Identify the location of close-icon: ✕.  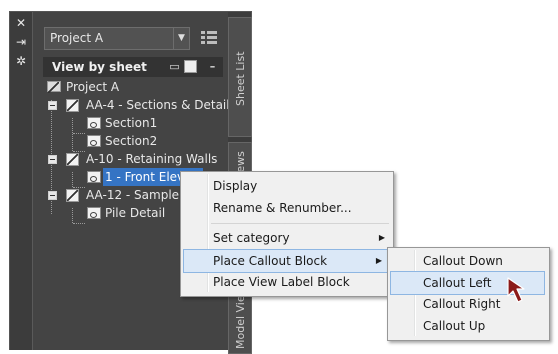
(21, 23).